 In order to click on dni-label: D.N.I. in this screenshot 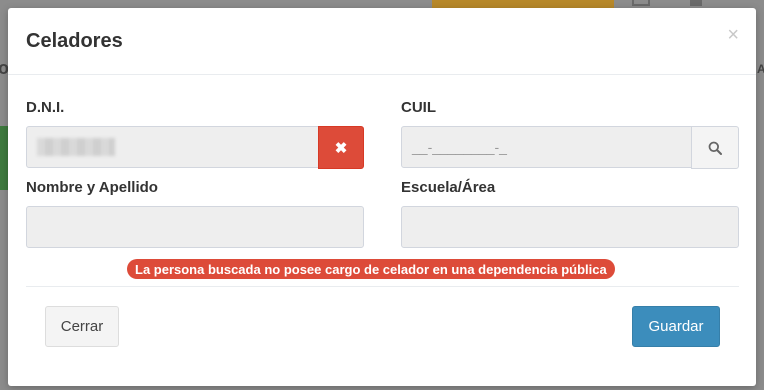, I will do `click(45, 107)`.